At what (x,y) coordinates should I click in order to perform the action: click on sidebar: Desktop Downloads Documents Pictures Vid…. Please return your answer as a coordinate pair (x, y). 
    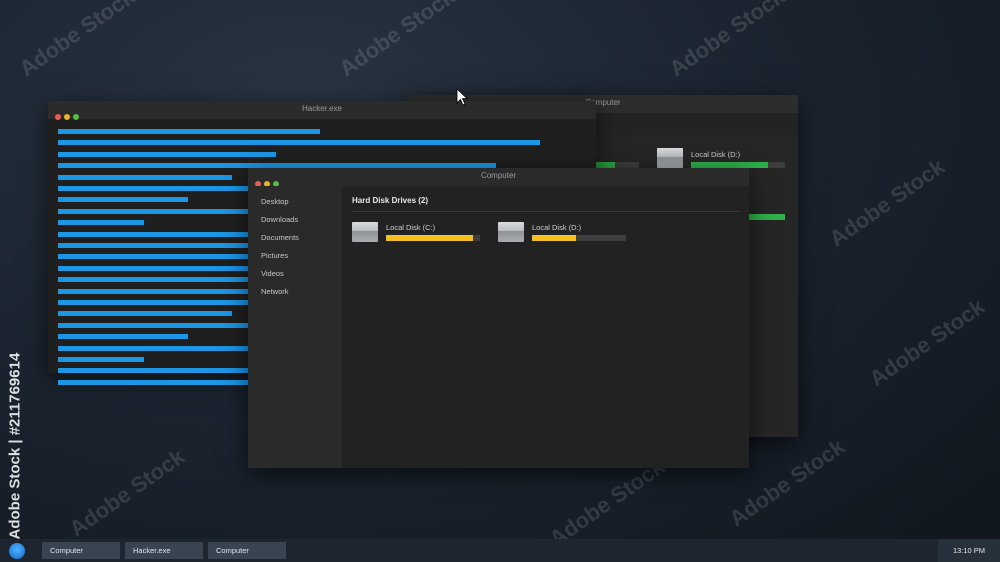
    Looking at the image, I should click on (295, 327).